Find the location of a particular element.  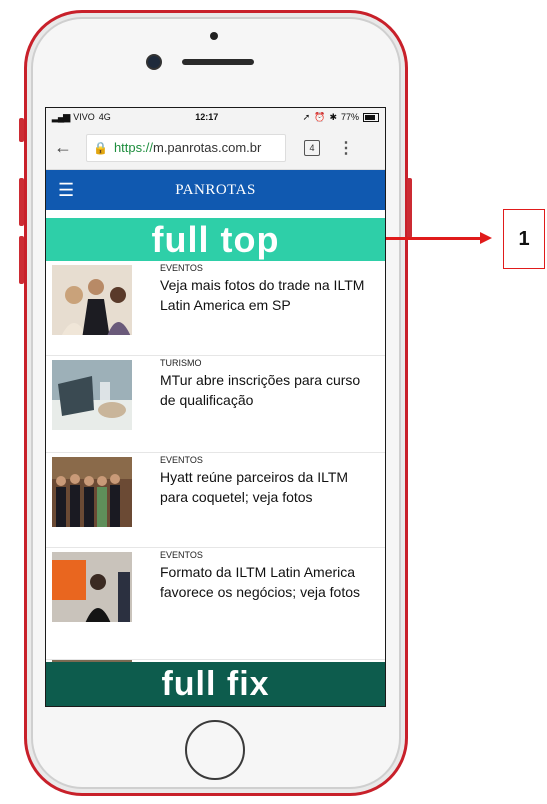

site-logo-title: PANROTAS is located at coordinates (215, 190).